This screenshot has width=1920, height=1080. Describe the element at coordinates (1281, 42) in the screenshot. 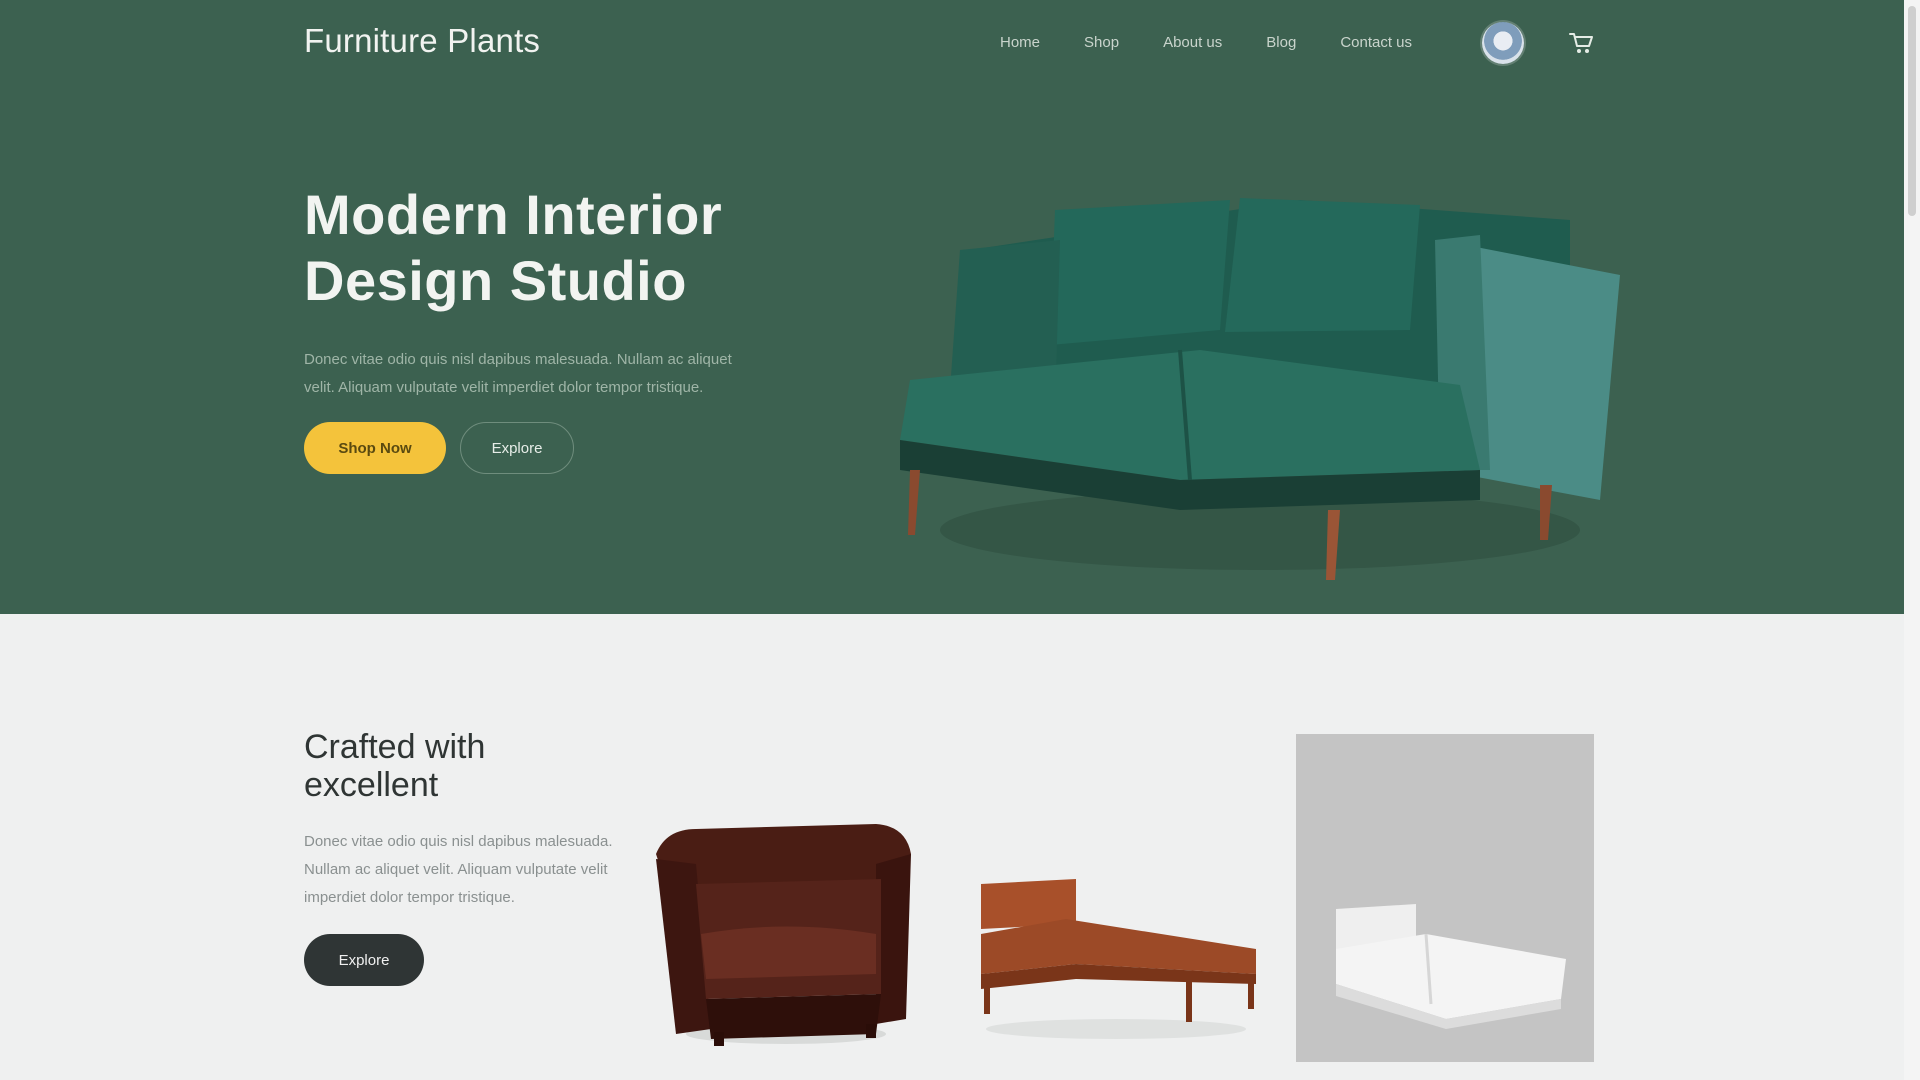

I see `nav-item-blog: Blog` at that location.